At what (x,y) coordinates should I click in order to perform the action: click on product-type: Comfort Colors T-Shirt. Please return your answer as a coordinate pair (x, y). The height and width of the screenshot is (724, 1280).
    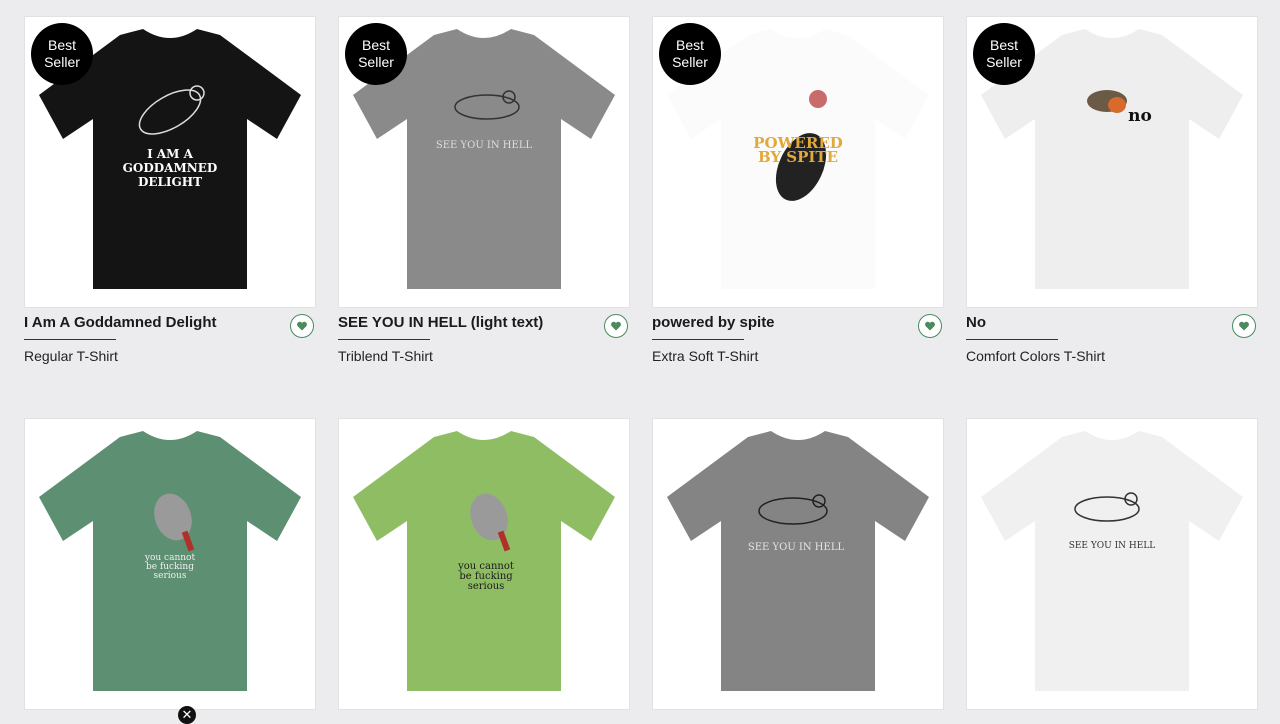
    Looking at the image, I should click on (1035, 356).